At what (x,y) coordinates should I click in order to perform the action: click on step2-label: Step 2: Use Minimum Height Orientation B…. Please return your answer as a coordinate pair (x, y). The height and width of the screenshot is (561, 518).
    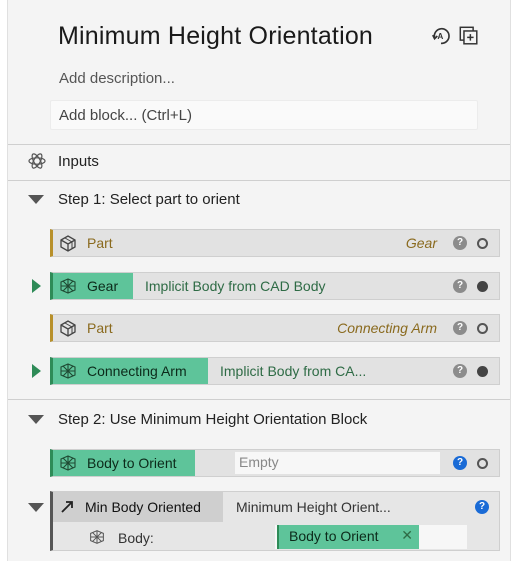
    Looking at the image, I should click on (212, 419).